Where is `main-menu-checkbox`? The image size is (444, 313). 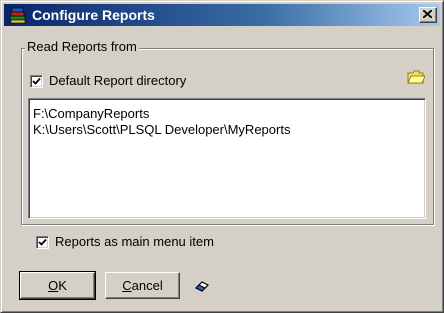
main-menu-checkbox is located at coordinates (42, 242).